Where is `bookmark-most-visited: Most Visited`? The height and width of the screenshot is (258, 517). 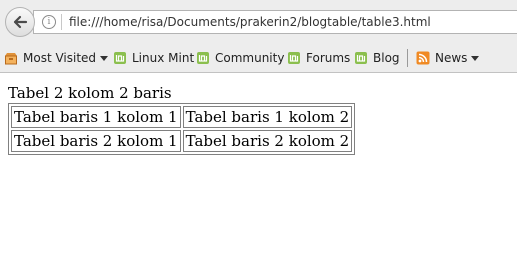
bookmark-most-visited: Most Visited is located at coordinates (56, 58).